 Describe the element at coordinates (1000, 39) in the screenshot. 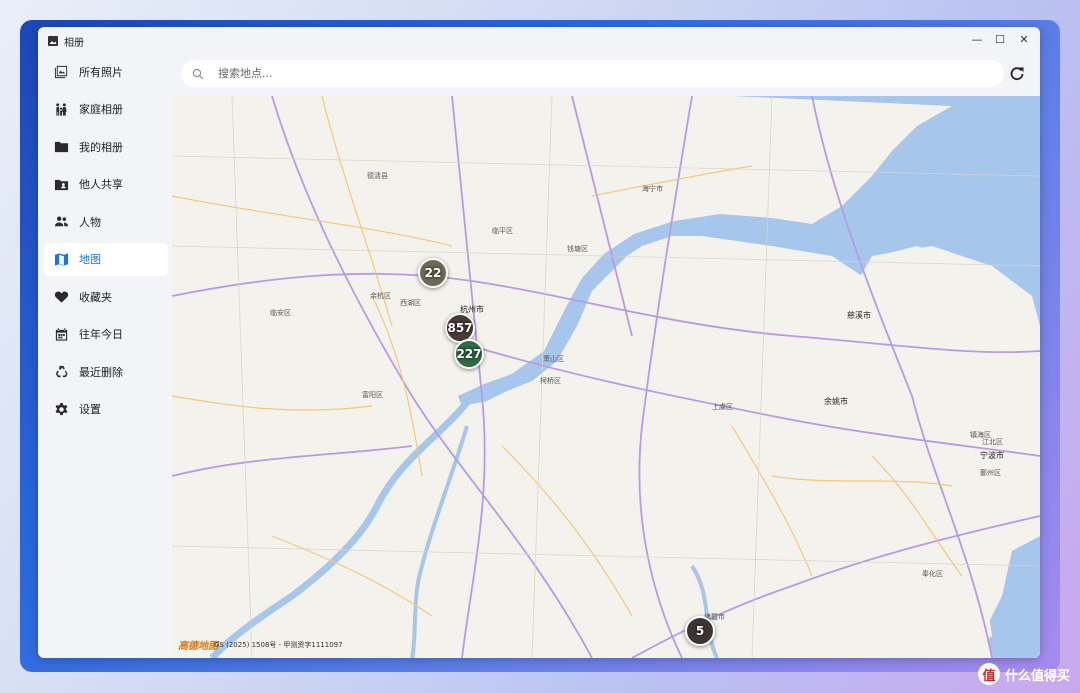

I see `maximize-button: ☐` at that location.